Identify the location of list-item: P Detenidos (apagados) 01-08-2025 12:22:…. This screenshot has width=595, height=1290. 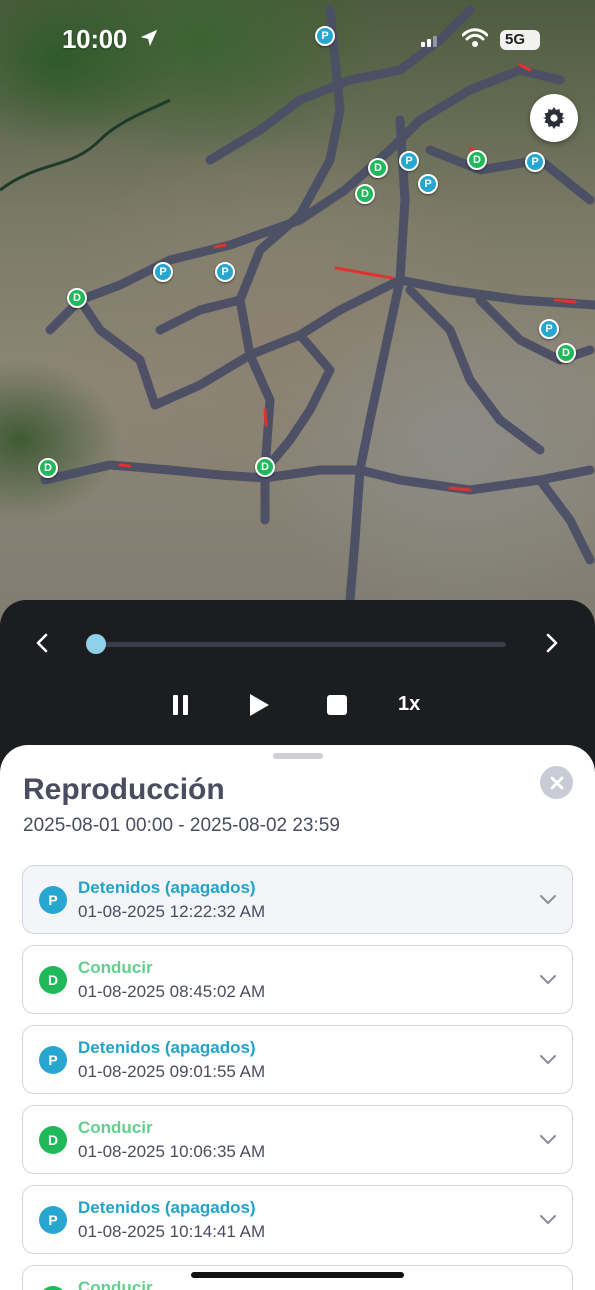
(297, 899).